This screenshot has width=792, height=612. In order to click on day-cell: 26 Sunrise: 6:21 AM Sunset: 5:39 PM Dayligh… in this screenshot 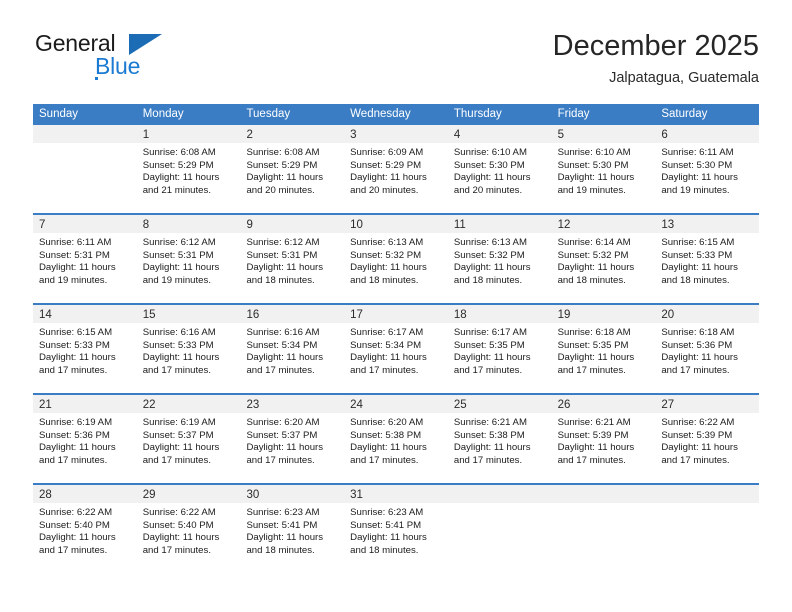, I will do `click(603, 439)`.